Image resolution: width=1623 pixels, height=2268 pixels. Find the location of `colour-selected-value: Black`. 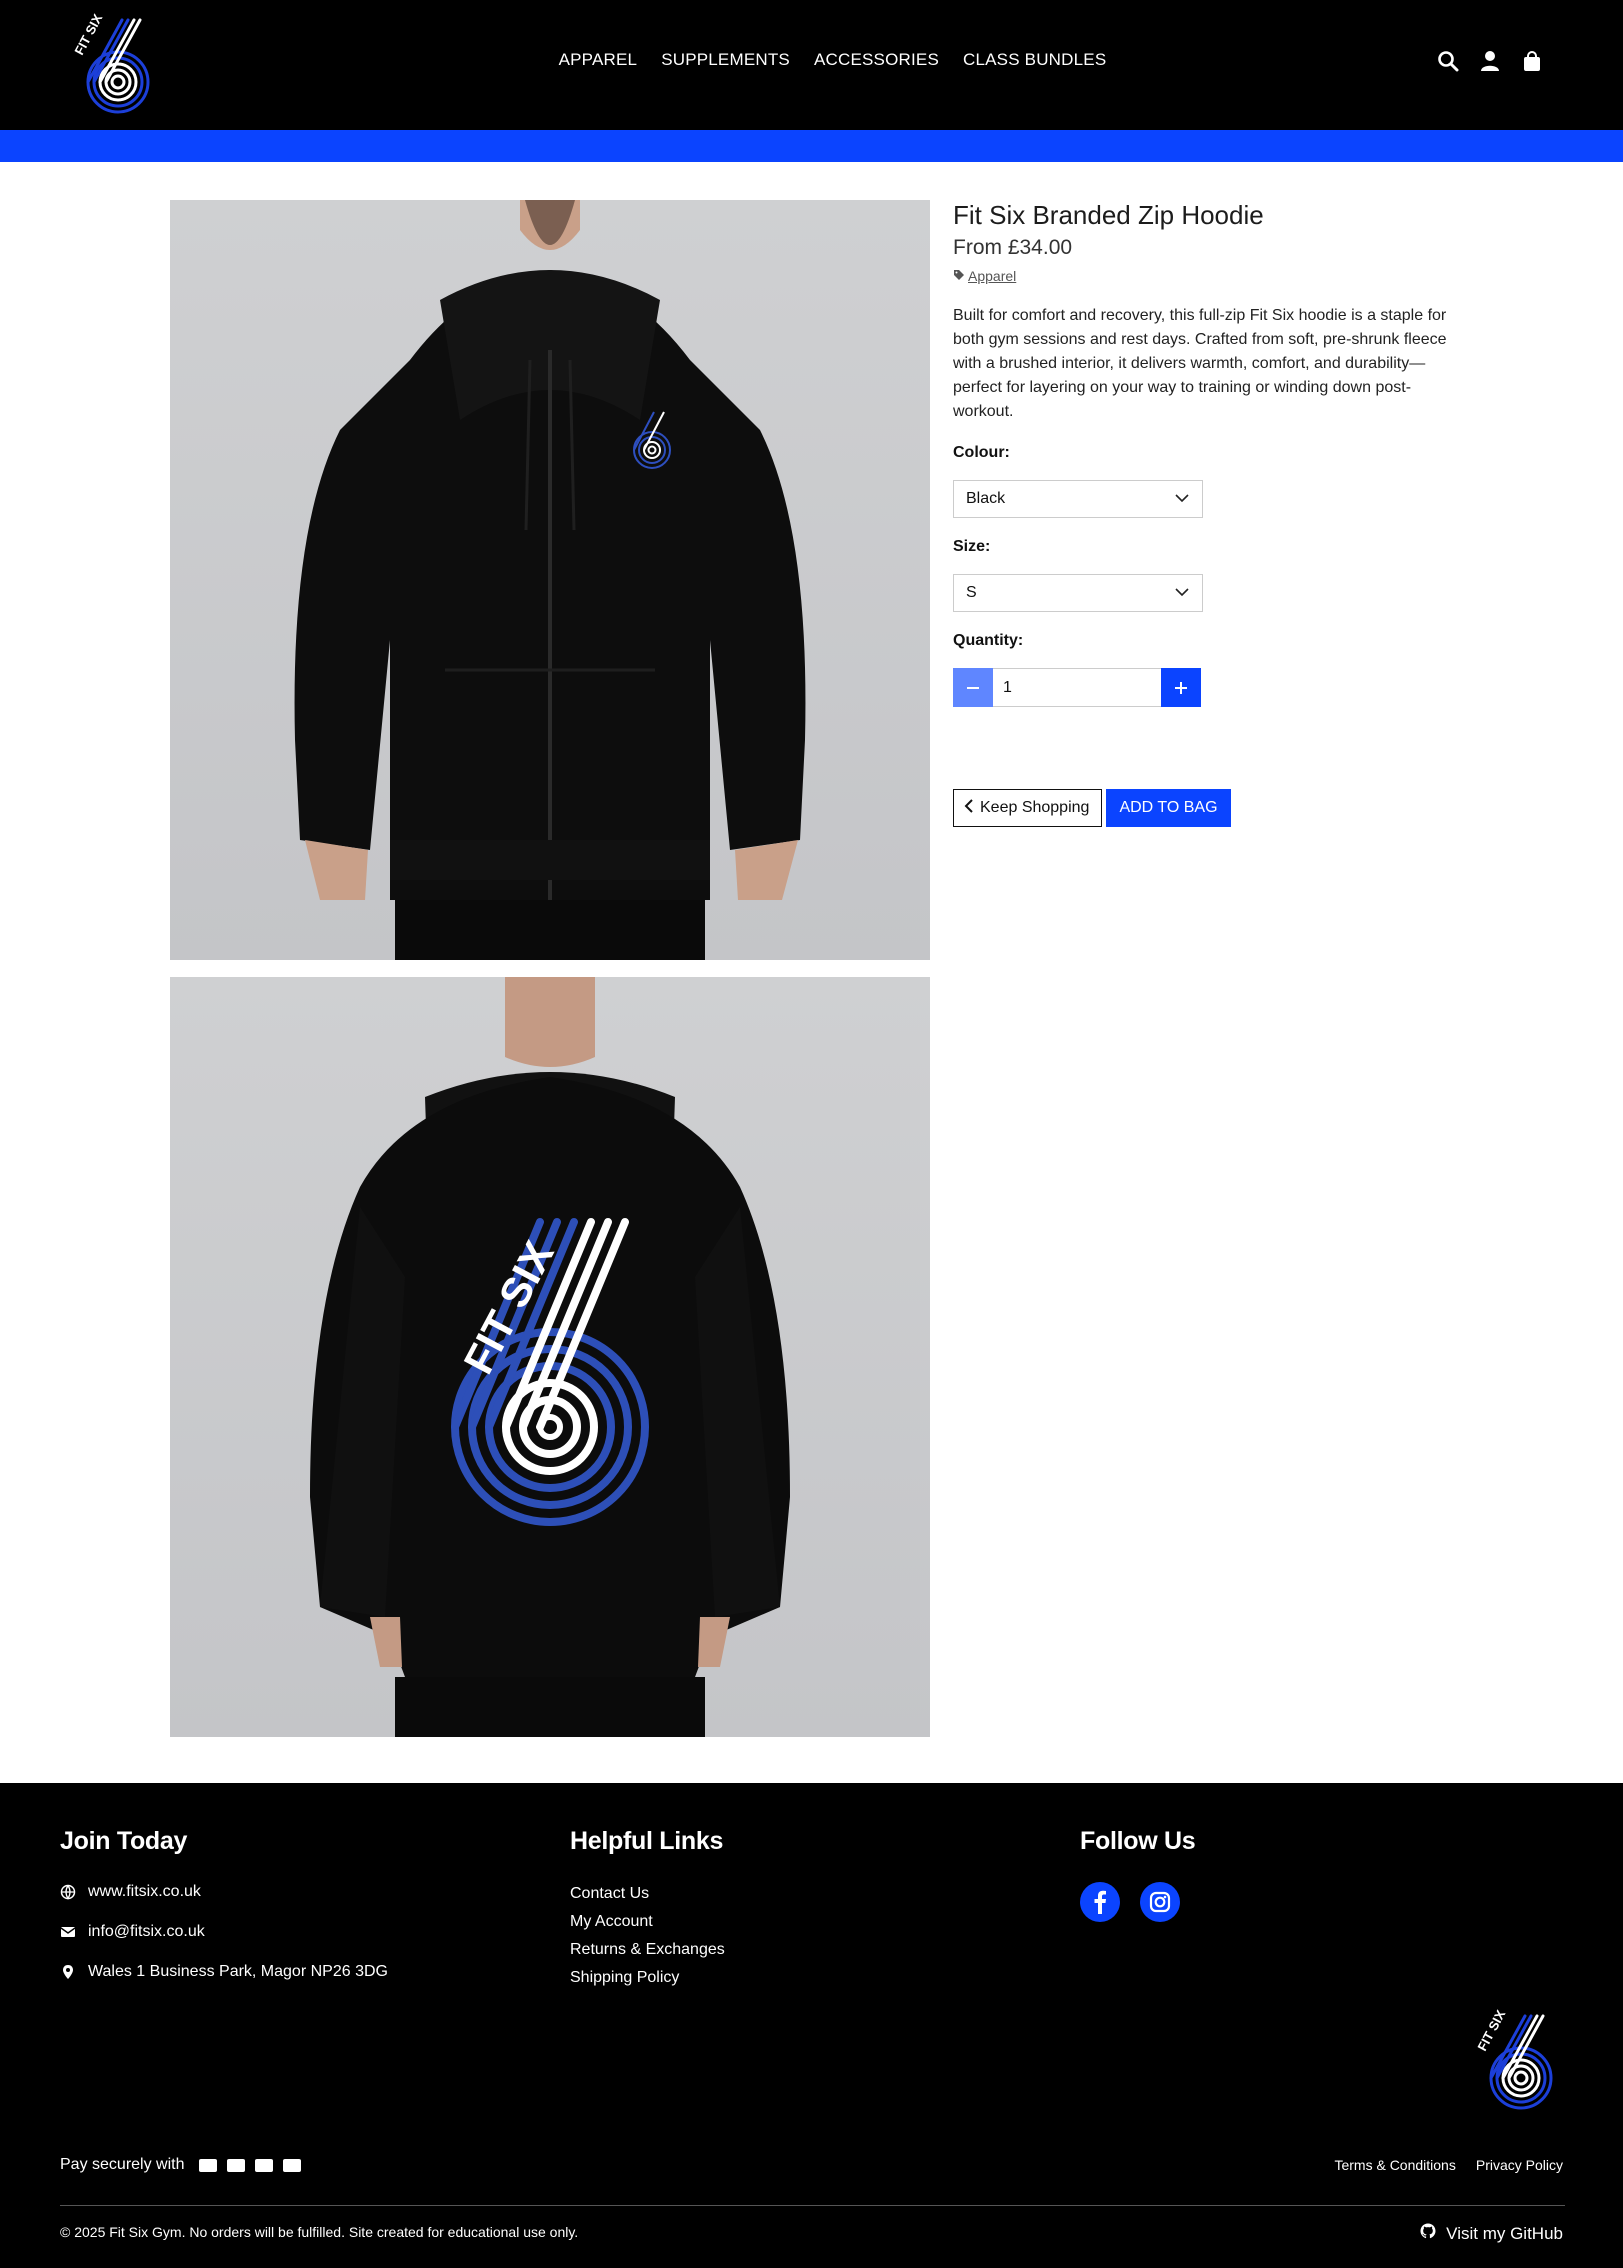

colour-selected-value: Black is located at coordinates (986, 498).